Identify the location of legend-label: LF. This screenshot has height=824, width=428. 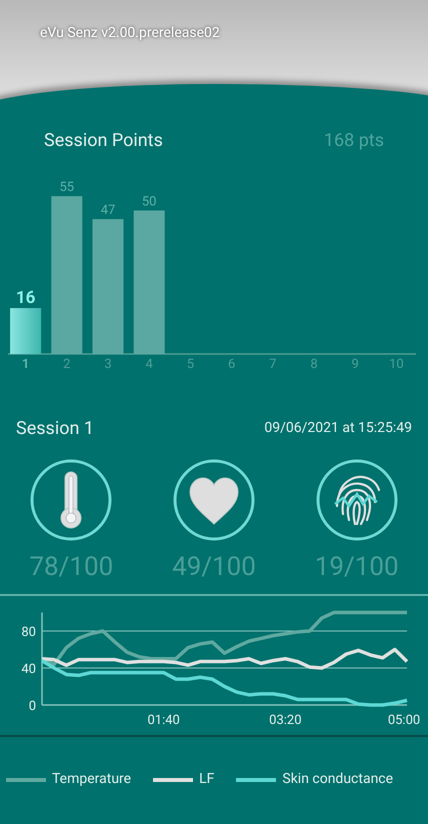
(206, 779).